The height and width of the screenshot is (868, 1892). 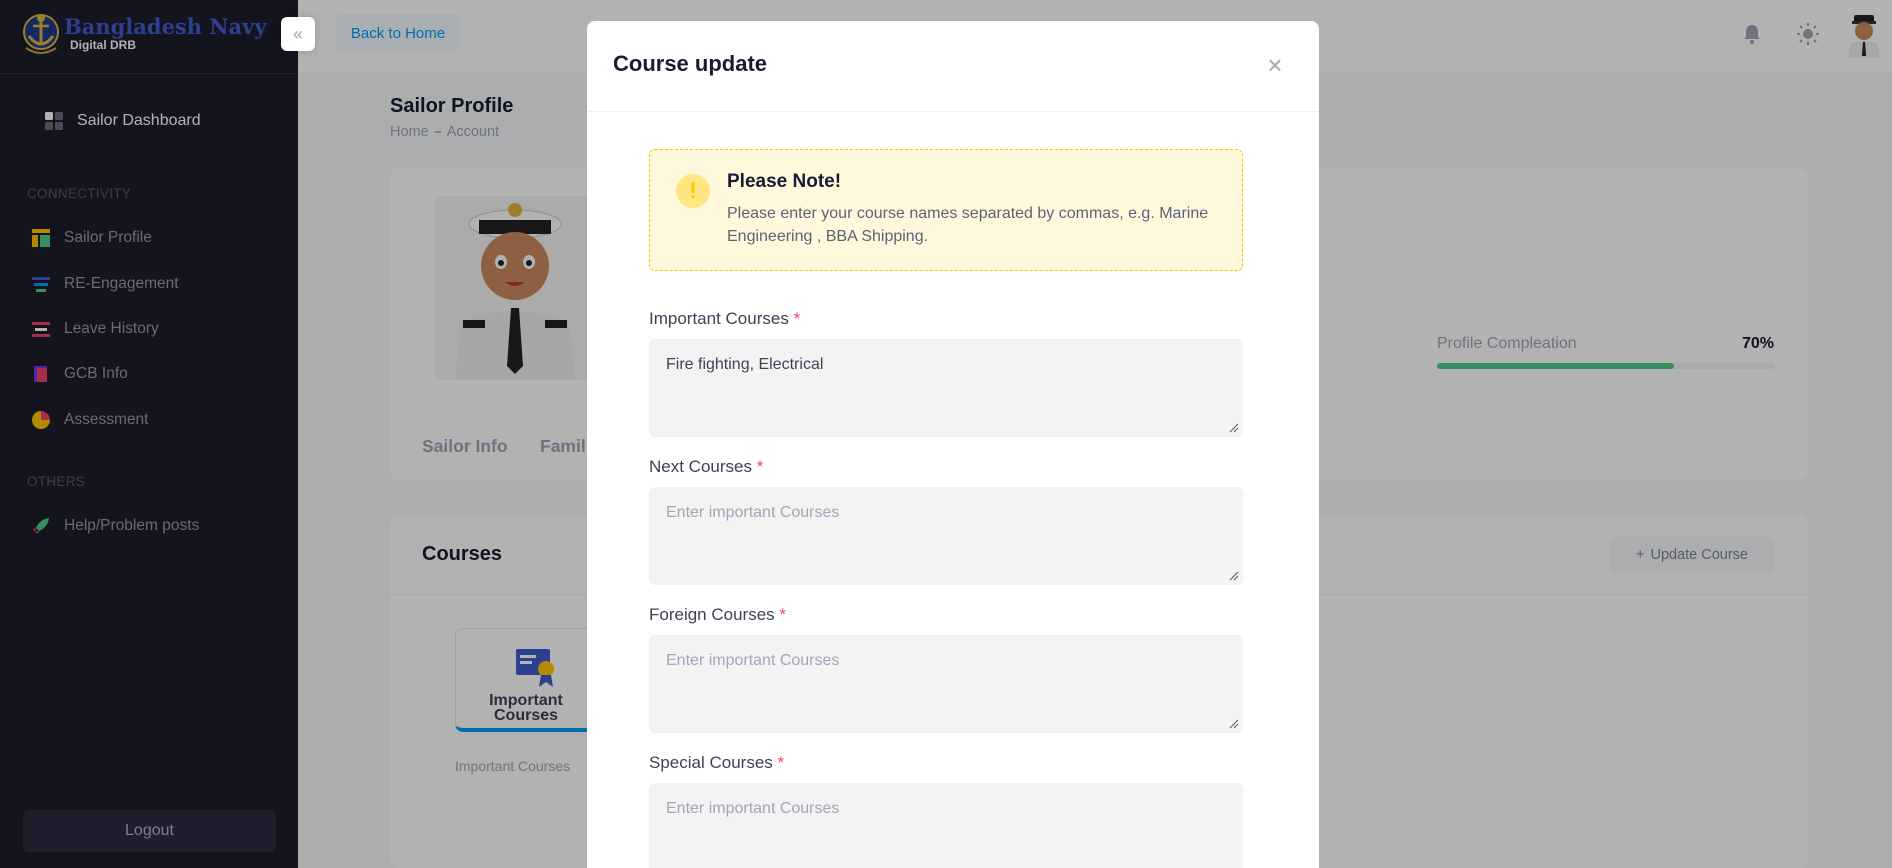 I want to click on sidebar-collapse-button: «, so click(x=298, y=34).